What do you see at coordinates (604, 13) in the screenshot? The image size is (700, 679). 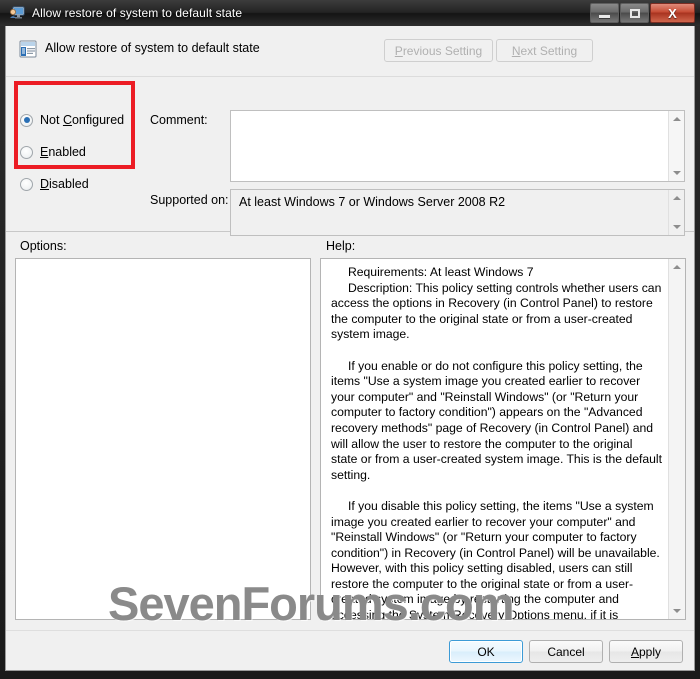 I see `minimize-button` at bounding box center [604, 13].